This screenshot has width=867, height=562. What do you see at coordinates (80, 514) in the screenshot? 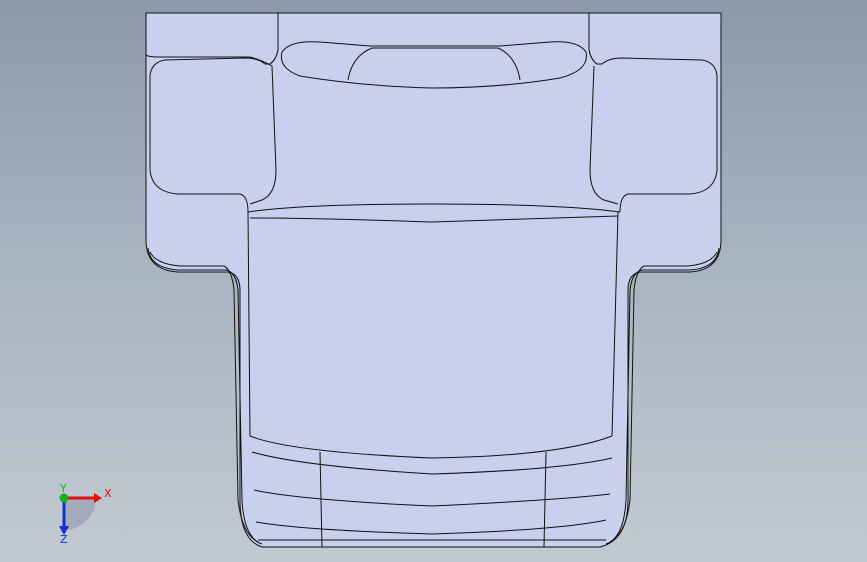
I see `triad-plane-icon` at bounding box center [80, 514].